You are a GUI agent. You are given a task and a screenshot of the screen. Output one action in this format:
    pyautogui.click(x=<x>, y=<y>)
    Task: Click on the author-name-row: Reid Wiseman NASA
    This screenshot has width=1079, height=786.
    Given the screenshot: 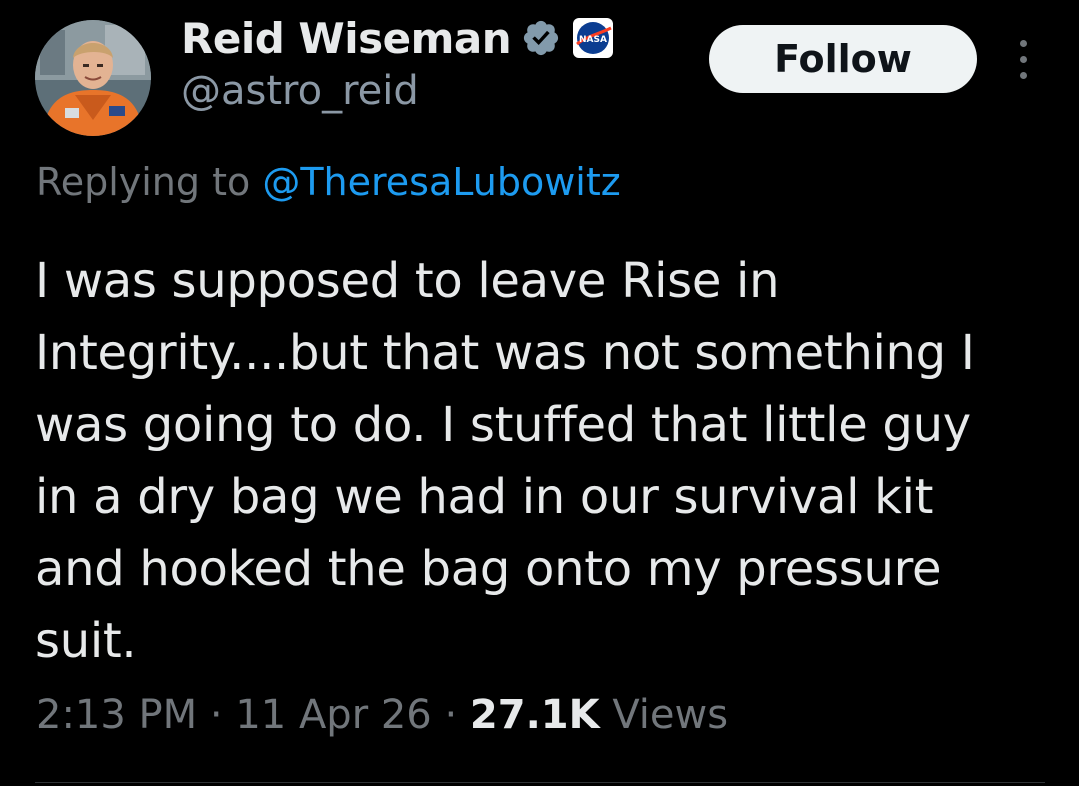 What is the action you would take?
    pyautogui.click(x=398, y=38)
    